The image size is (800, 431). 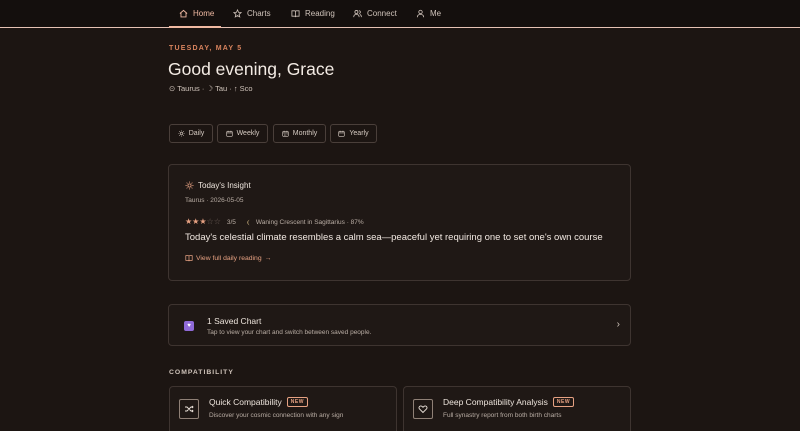 What do you see at coordinates (420, 13) in the screenshot?
I see `user-icon` at bounding box center [420, 13].